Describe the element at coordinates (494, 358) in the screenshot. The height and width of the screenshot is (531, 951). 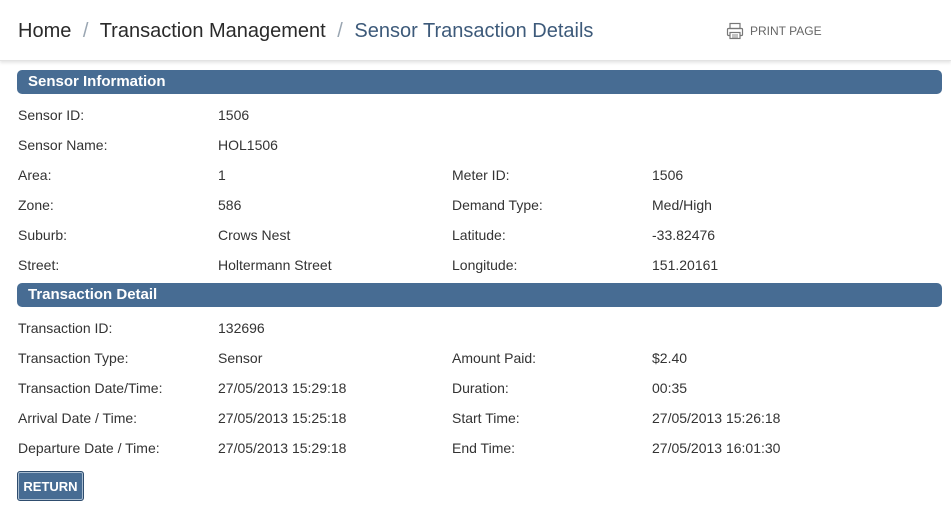
I see `amount-paid-label: Amount Paid:` at that location.